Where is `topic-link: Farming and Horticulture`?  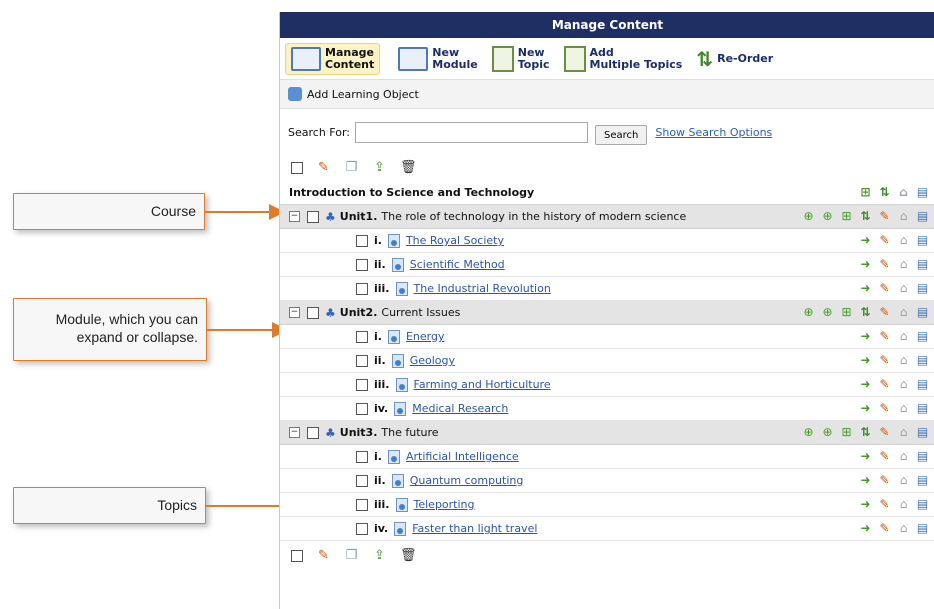 topic-link: Farming and Horticulture is located at coordinates (482, 384).